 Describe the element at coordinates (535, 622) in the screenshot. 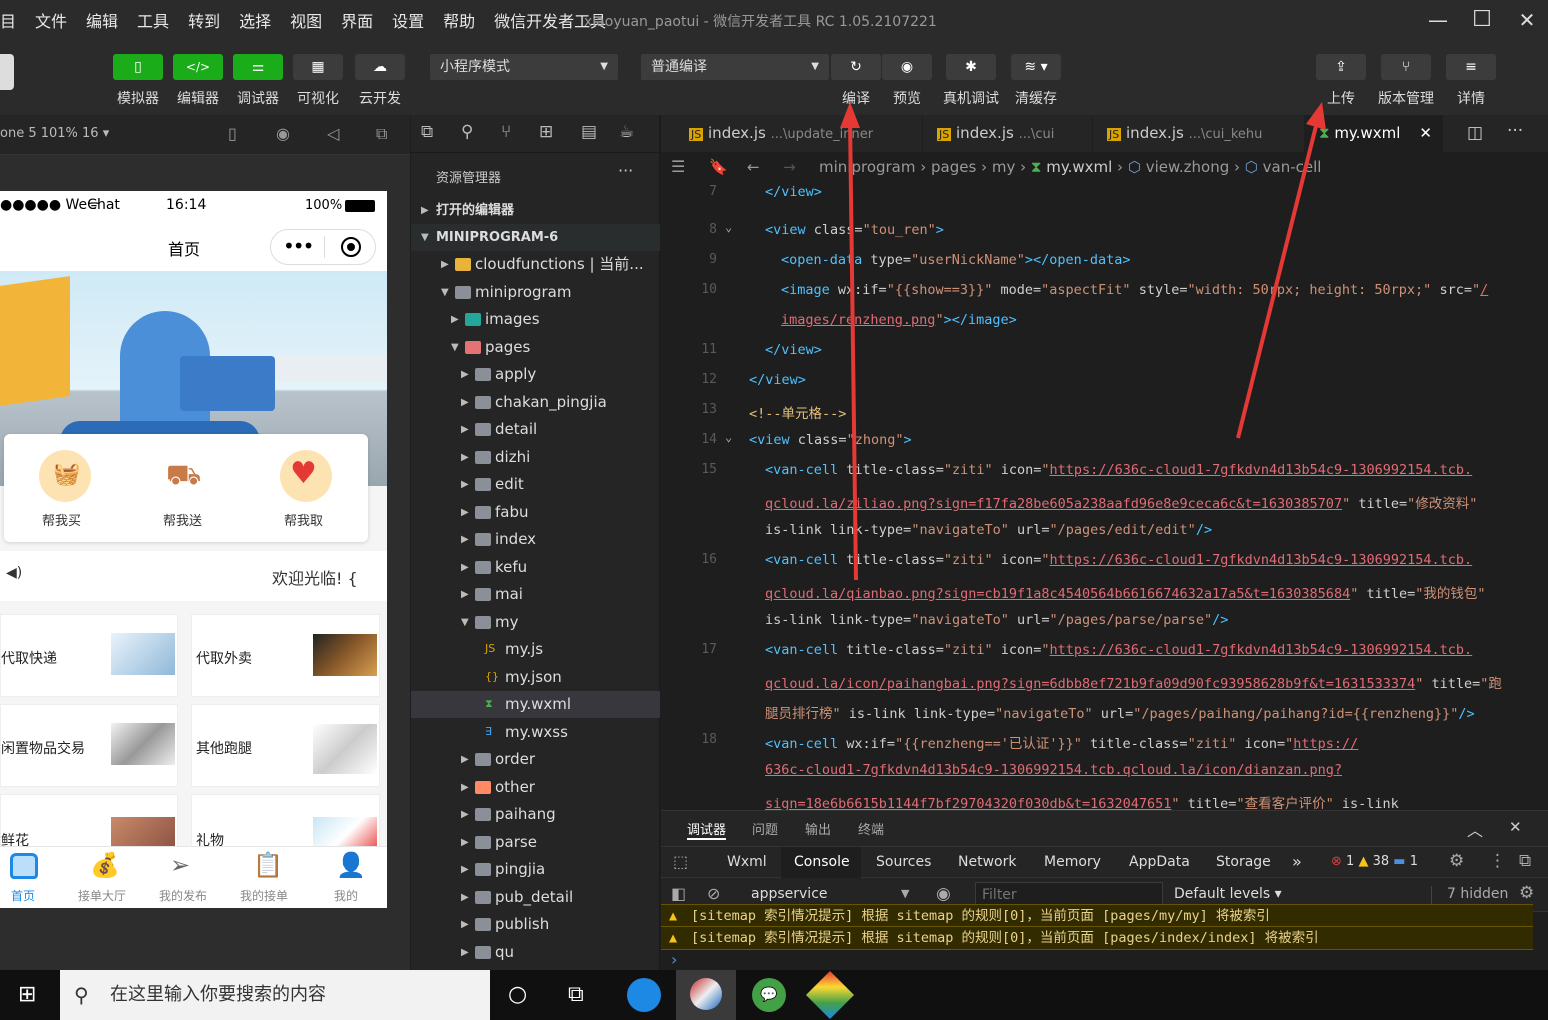

I see `tree-item: ▼ my` at that location.